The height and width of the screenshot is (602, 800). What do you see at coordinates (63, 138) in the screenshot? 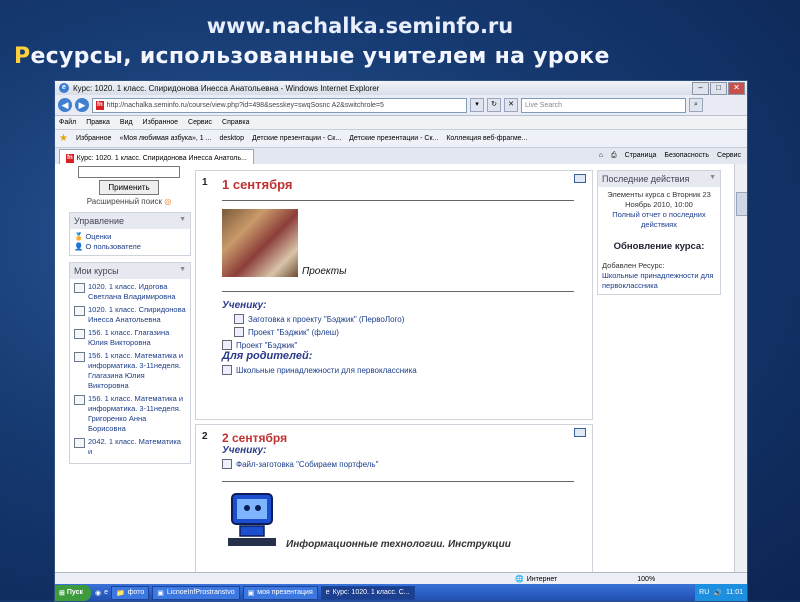
I see `favorites-star-icon: ★` at bounding box center [63, 138].